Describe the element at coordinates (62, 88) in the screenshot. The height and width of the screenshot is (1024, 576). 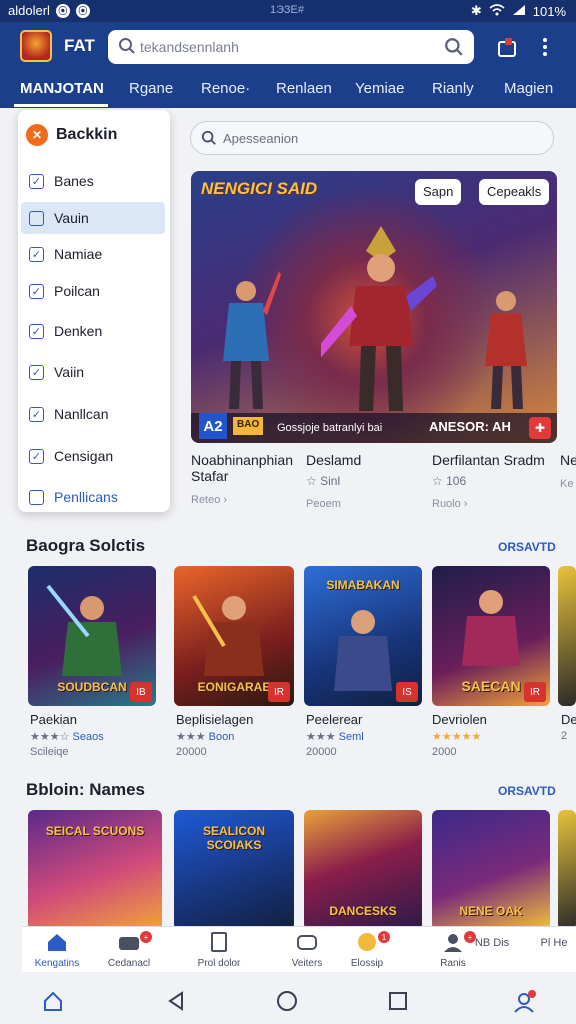
I see `tab-category-0: MANJOTAN` at that location.